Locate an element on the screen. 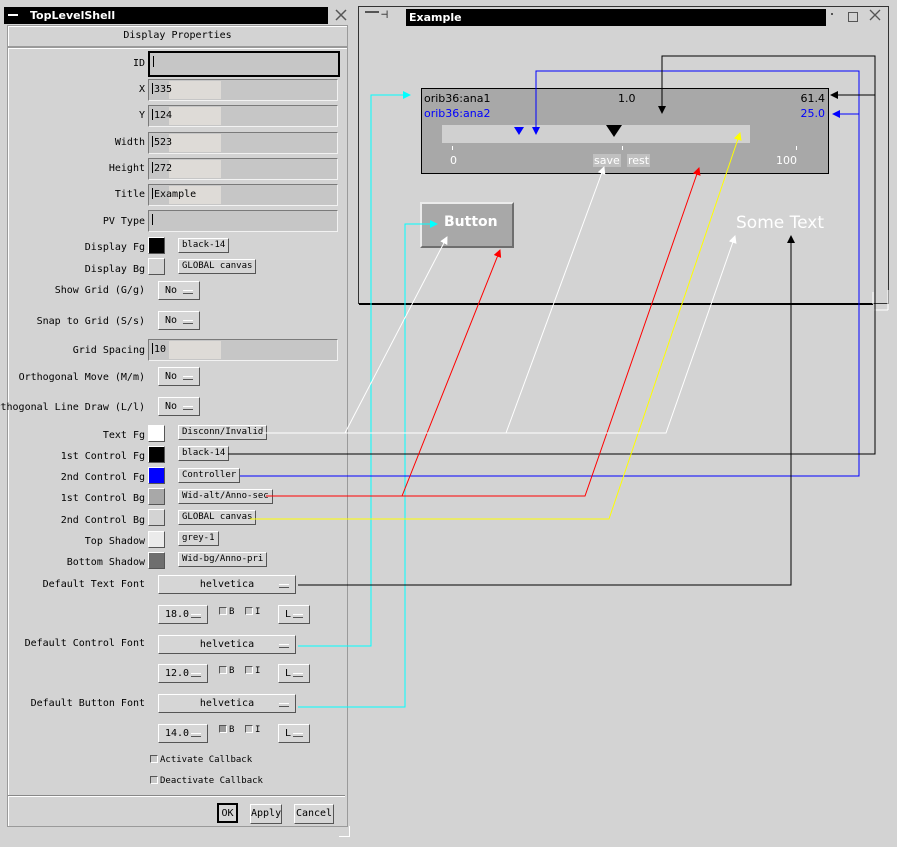 Image resolution: width=897 pixels, height=847 pixels. slider-pointer-primary is located at coordinates (614, 131).